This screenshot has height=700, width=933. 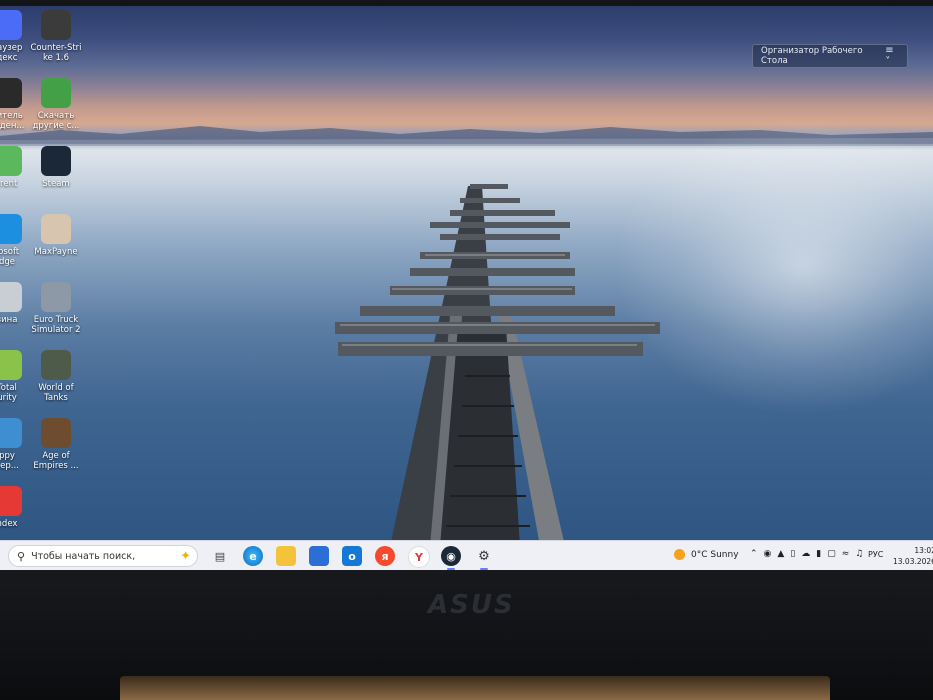 I want to click on settings-gear-icon: ⚙, so click(x=484, y=558).